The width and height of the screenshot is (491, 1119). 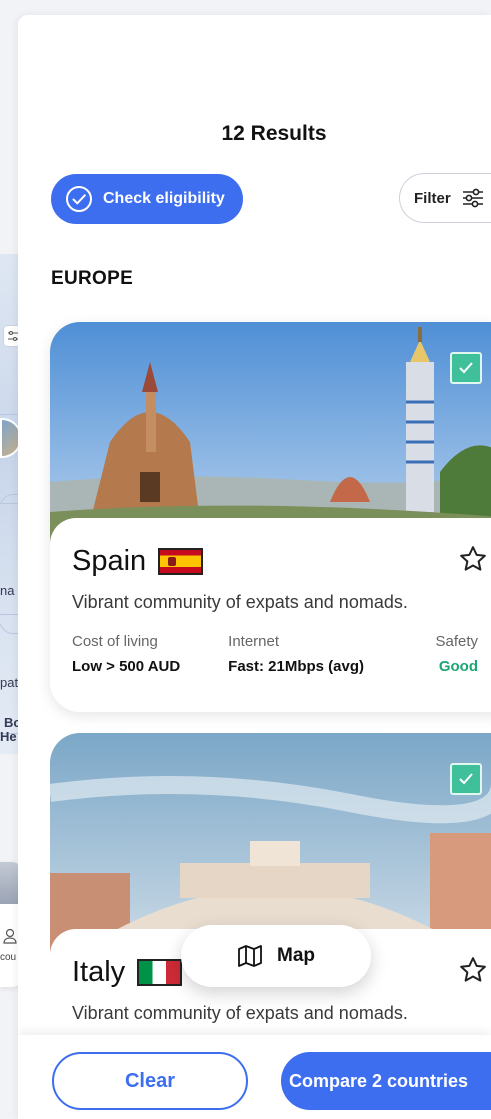 What do you see at coordinates (432, 198) in the screenshot?
I see `filter-label: Filter` at bounding box center [432, 198].